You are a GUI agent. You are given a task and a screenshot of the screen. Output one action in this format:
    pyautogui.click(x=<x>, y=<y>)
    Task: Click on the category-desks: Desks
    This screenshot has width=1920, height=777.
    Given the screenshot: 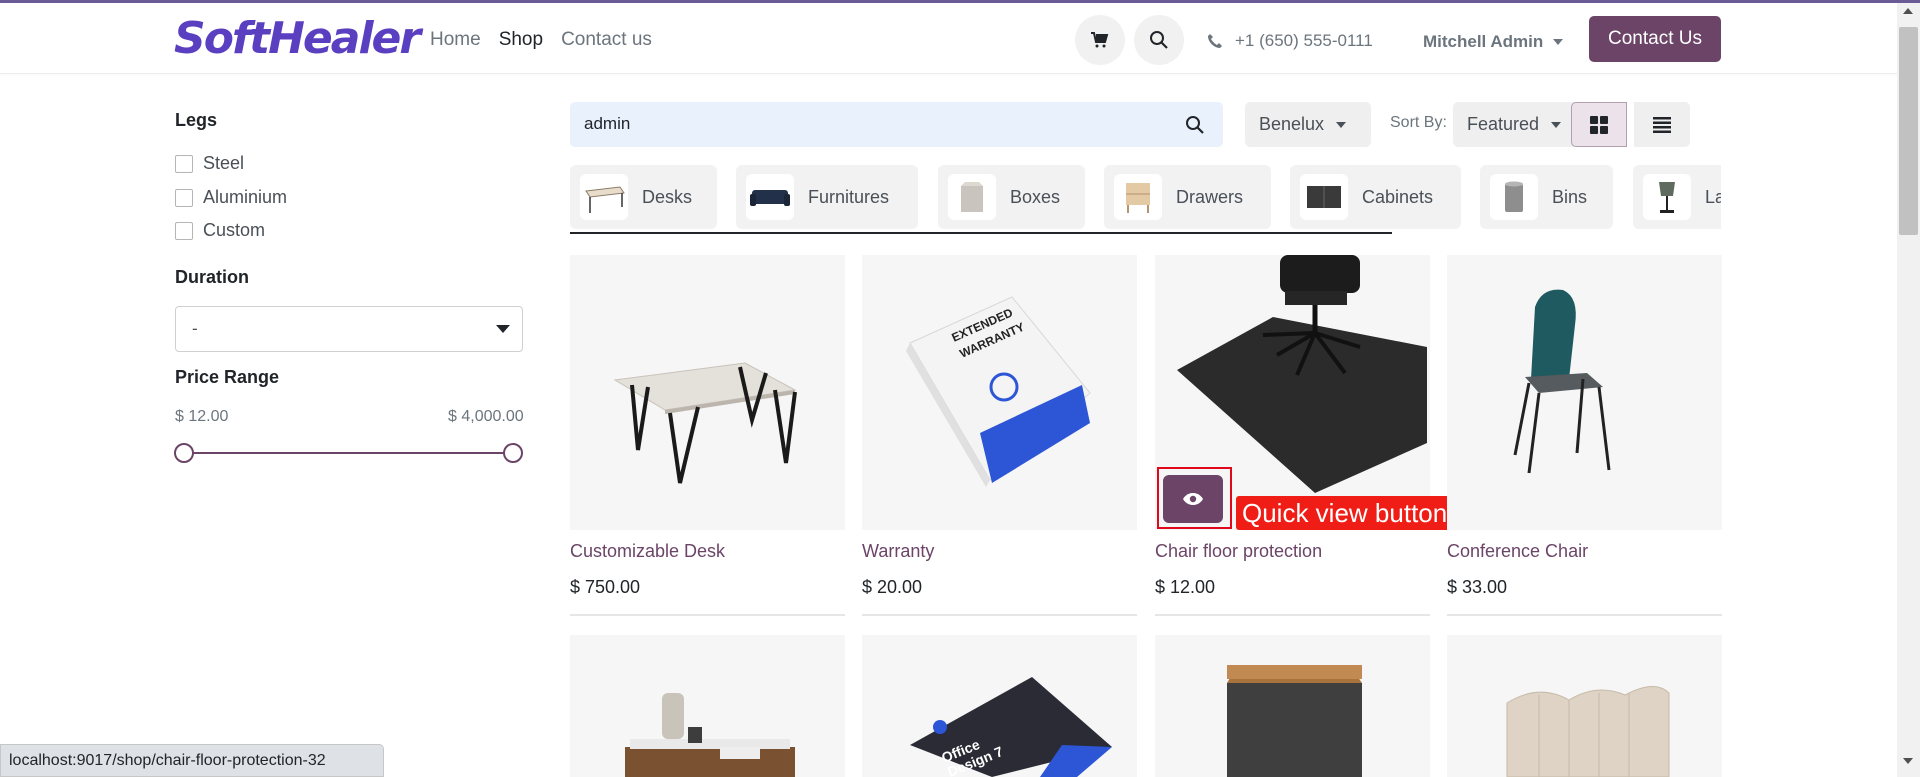 What is the action you would take?
    pyautogui.click(x=643, y=197)
    